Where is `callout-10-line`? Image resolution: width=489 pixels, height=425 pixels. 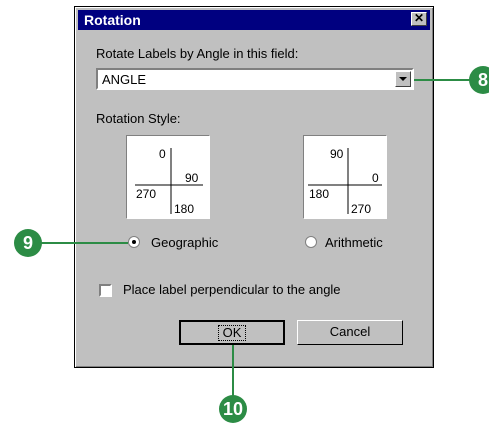
callout-10-line is located at coordinates (233, 371).